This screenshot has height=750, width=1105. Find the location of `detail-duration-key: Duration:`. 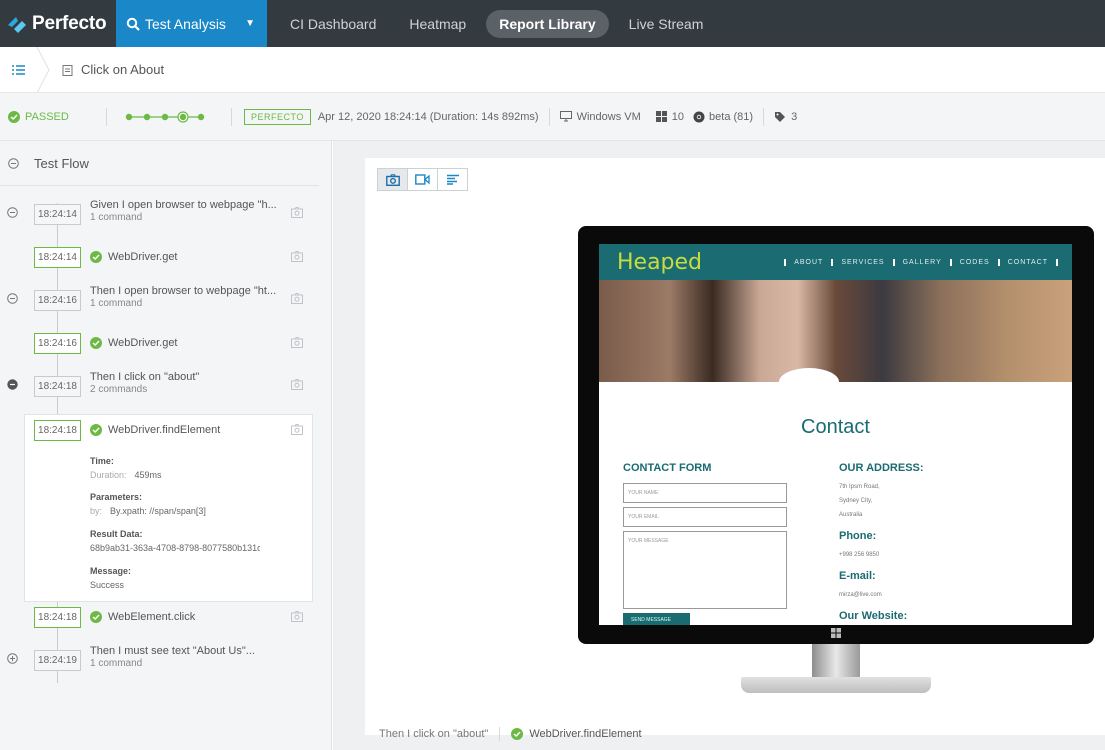

detail-duration-key: Duration: is located at coordinates (108, 475).